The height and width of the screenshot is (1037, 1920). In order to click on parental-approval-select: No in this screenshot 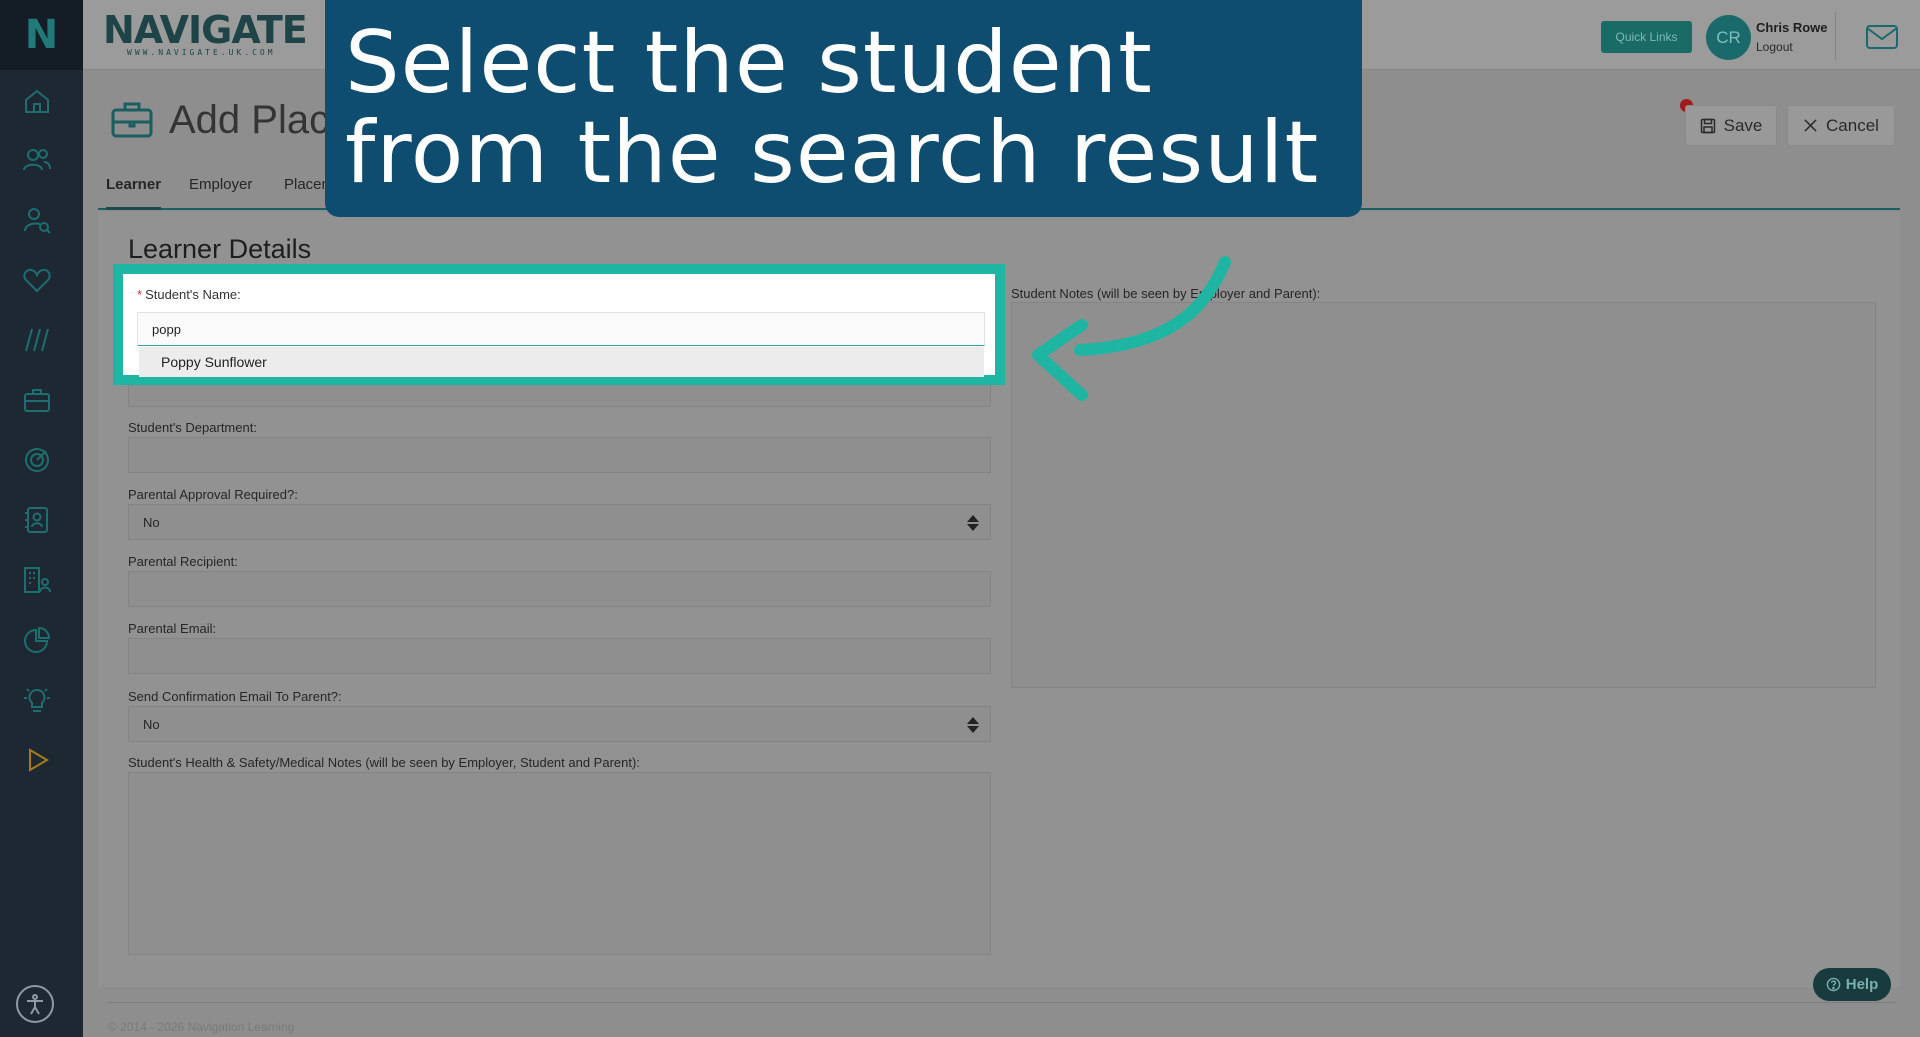, I will do `click(559, 522)`.